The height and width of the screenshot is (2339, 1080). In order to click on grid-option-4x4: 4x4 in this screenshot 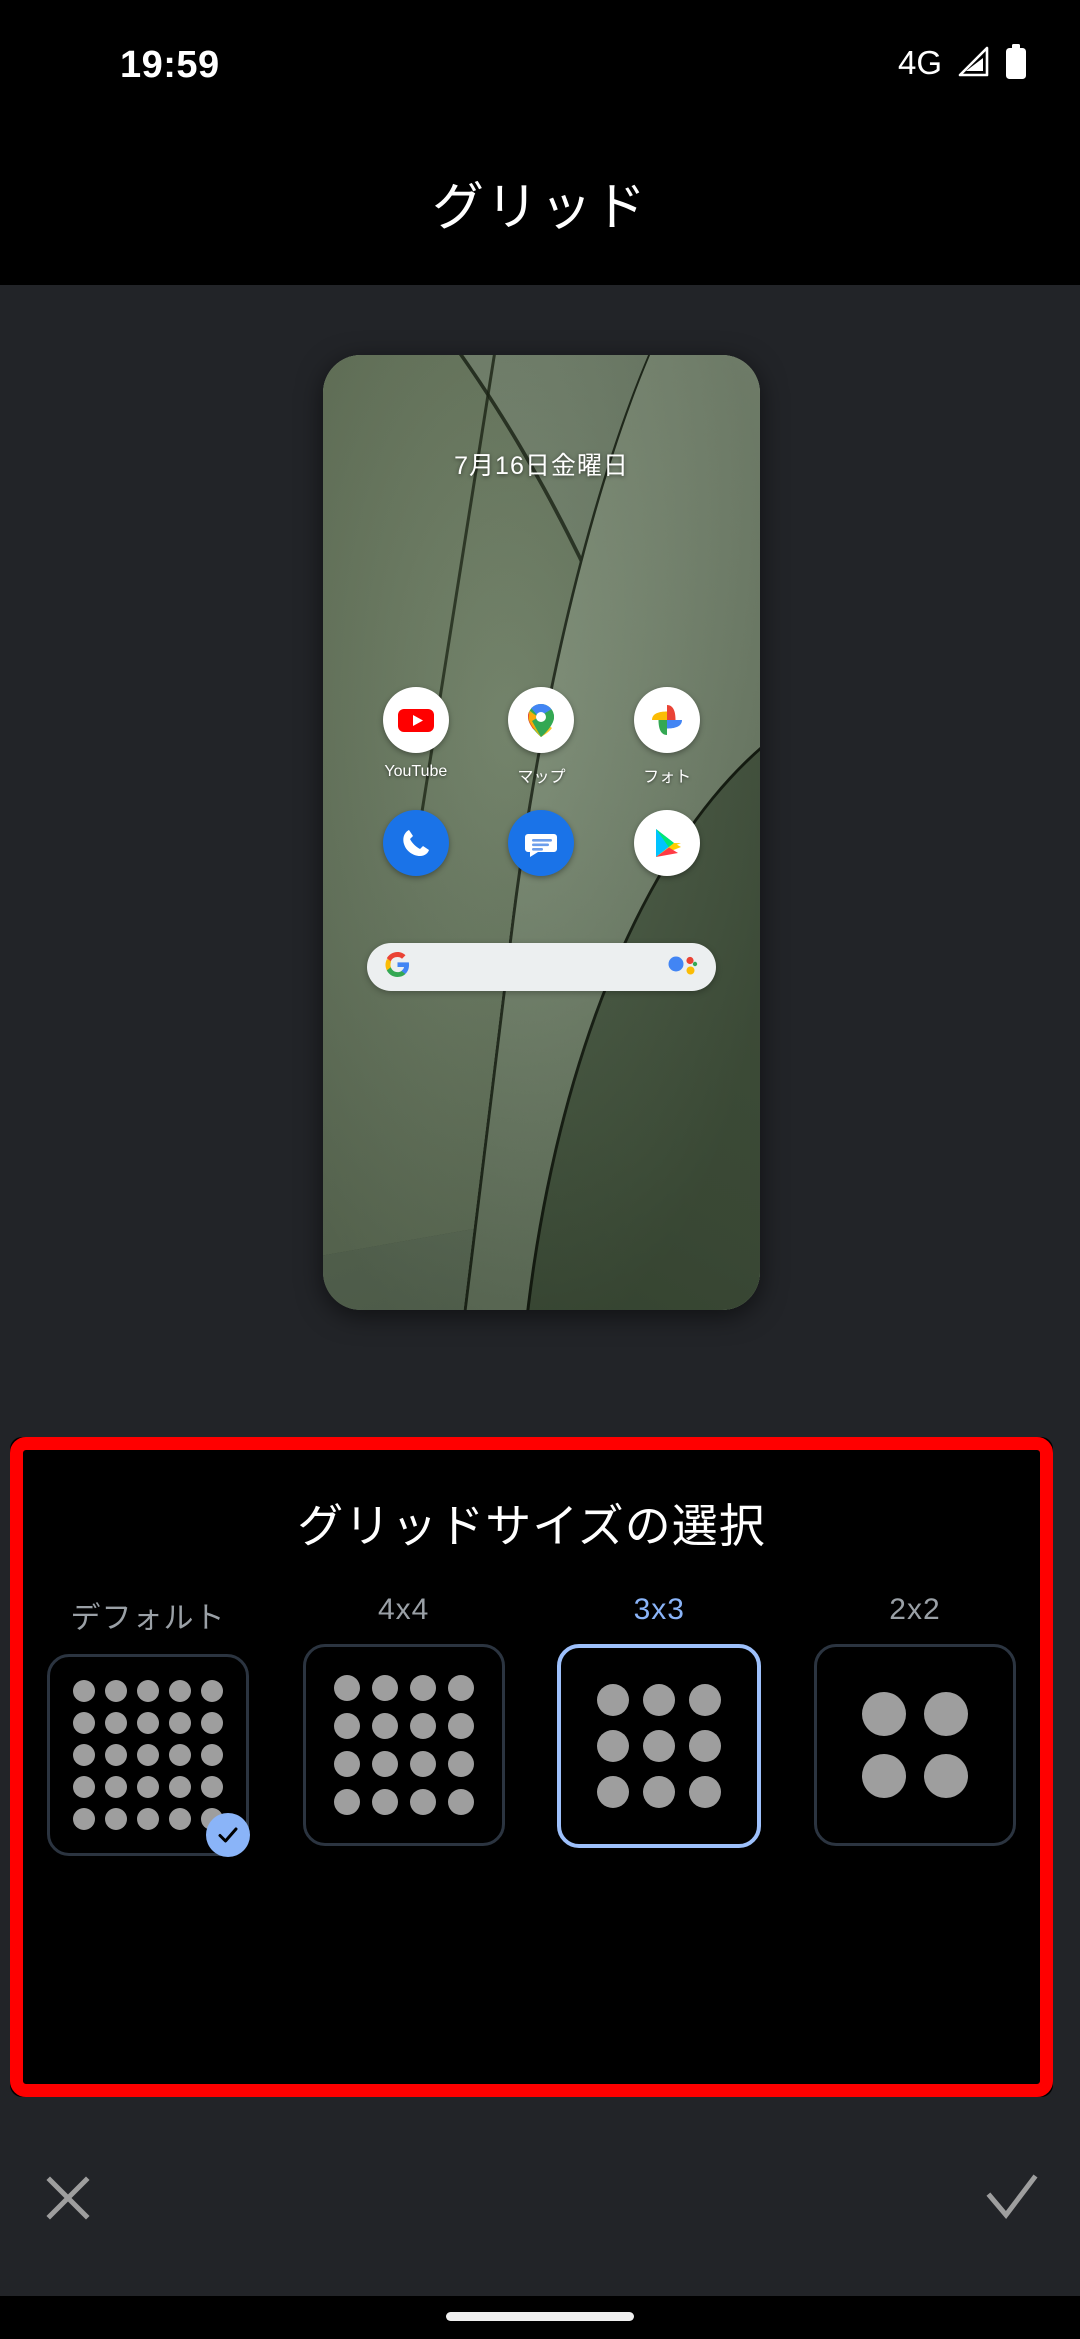, I will do `click(404, 1724)`.